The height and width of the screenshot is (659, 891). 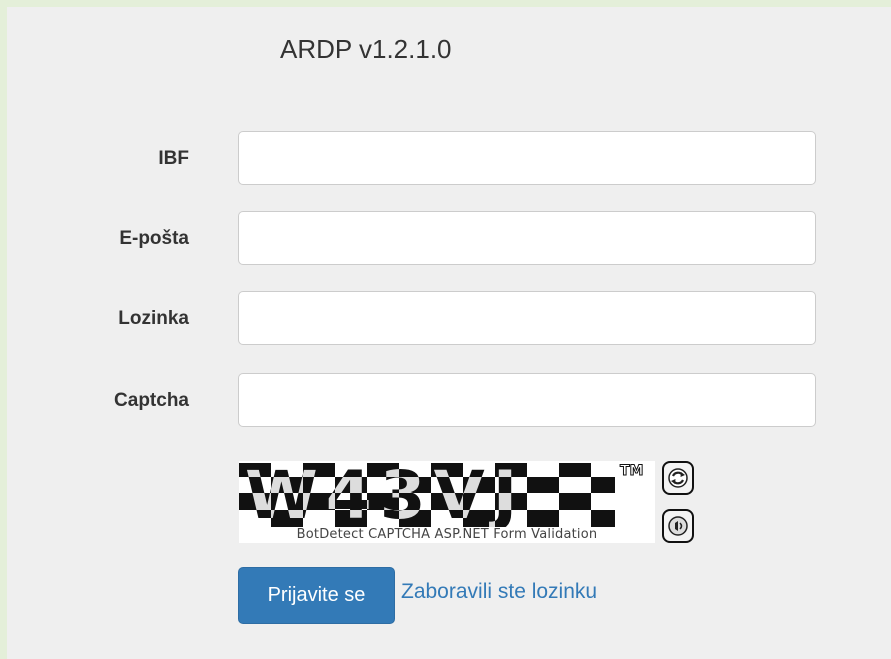 I want to click on speaker-icon, so click(x=678, y=526).